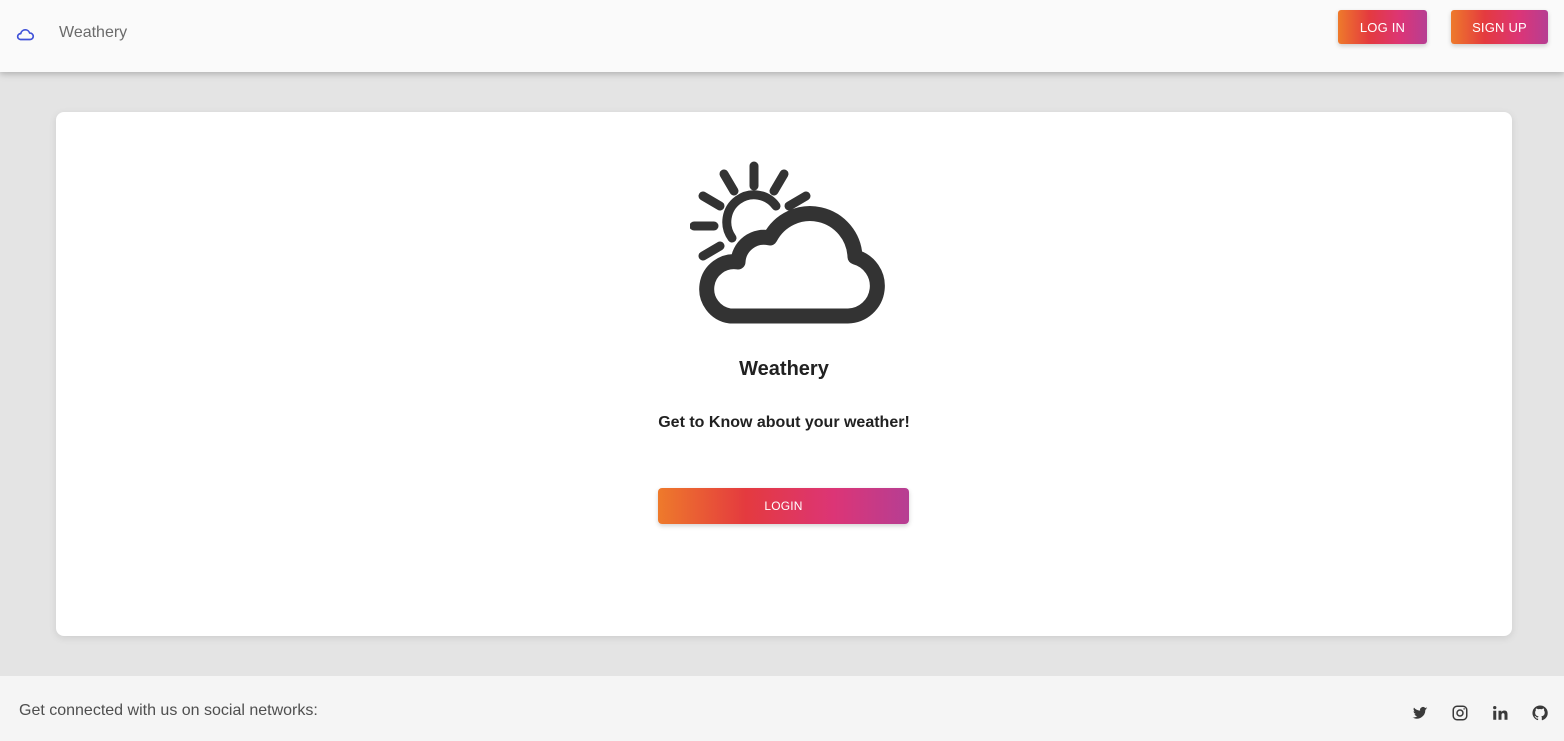 Image resolution: width=1564 pixels, height=741 pixels. I want to click on main-login-button: LOGIN, so click(783, 506).